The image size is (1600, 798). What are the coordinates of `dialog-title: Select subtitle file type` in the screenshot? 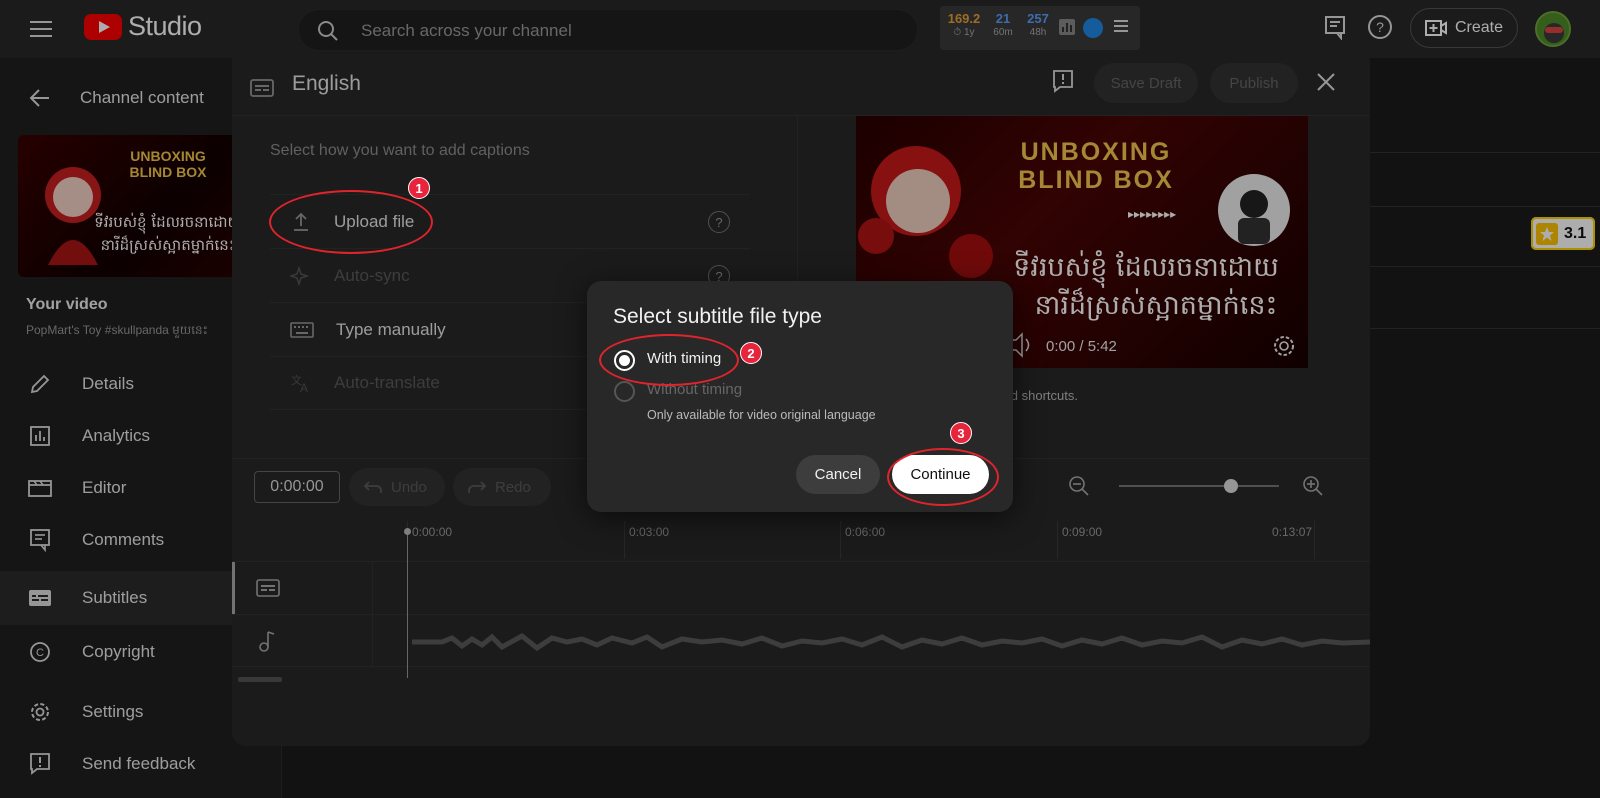 It's located at (717, 316).